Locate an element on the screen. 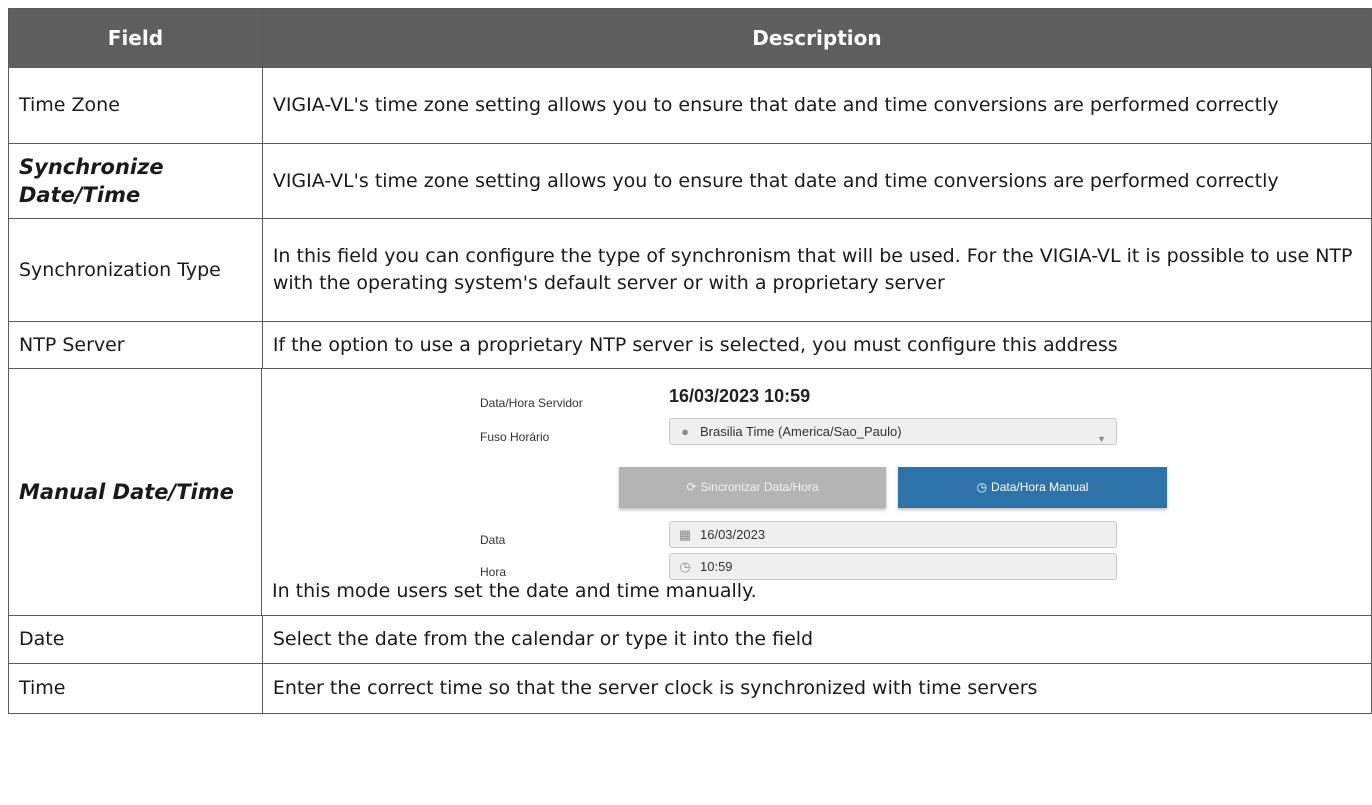  time-input: ◷ 10:59 is located at coordinates (893, 566).